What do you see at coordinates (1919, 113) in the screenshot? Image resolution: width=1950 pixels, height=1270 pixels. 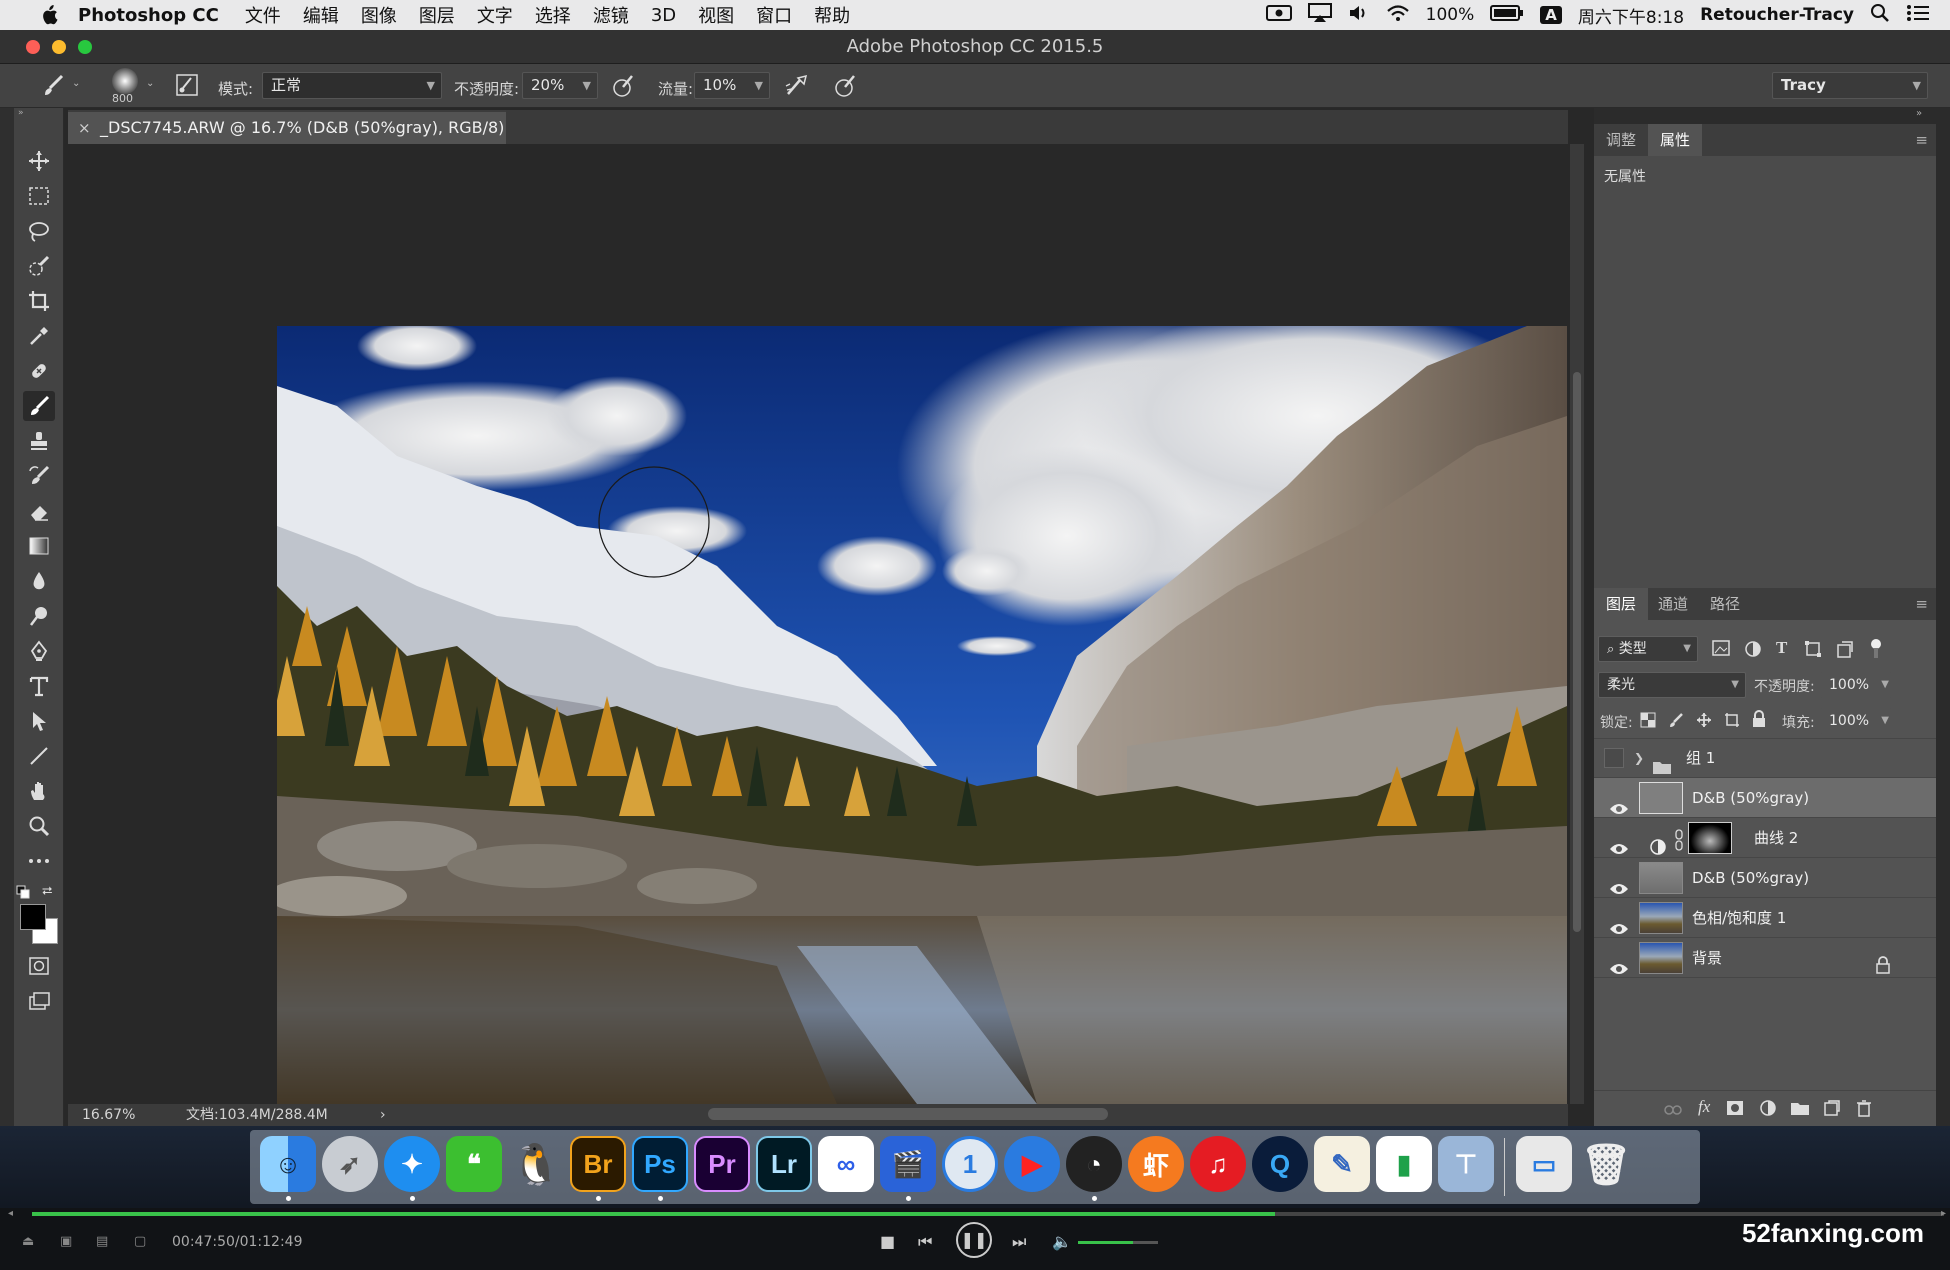 I see `collapse-panels-icon: »` at bounding box center [1919, 113].